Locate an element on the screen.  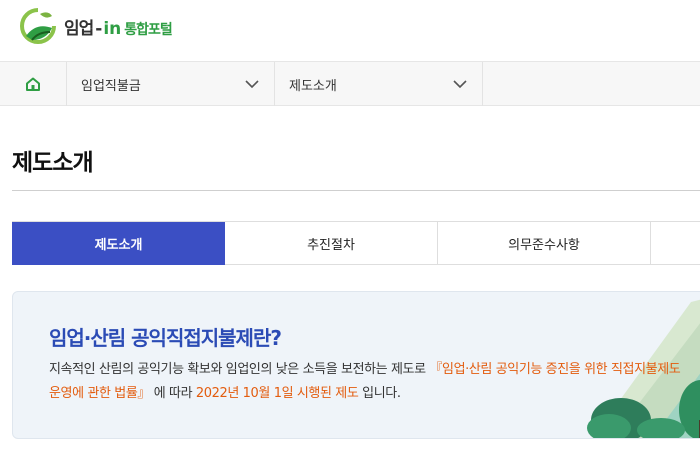
page-title: 제도소개 is located at coordinates (53, 163).